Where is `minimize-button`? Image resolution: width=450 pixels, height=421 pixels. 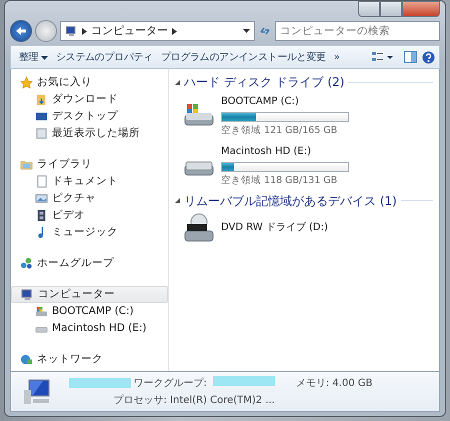
minimize-button is located at coordinates (369, 9).